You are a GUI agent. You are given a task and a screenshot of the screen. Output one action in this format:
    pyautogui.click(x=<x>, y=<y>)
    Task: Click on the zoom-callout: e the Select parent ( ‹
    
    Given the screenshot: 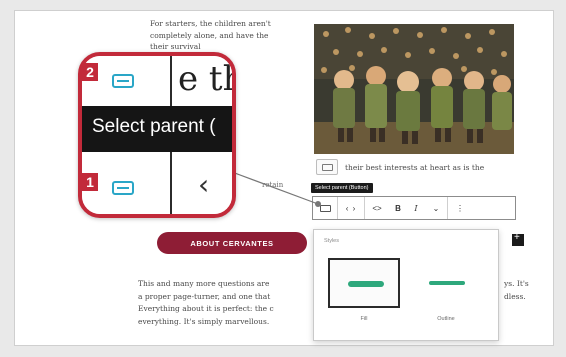 What is the action you would take?
    pyautogui.click(x=157, y=135)
    